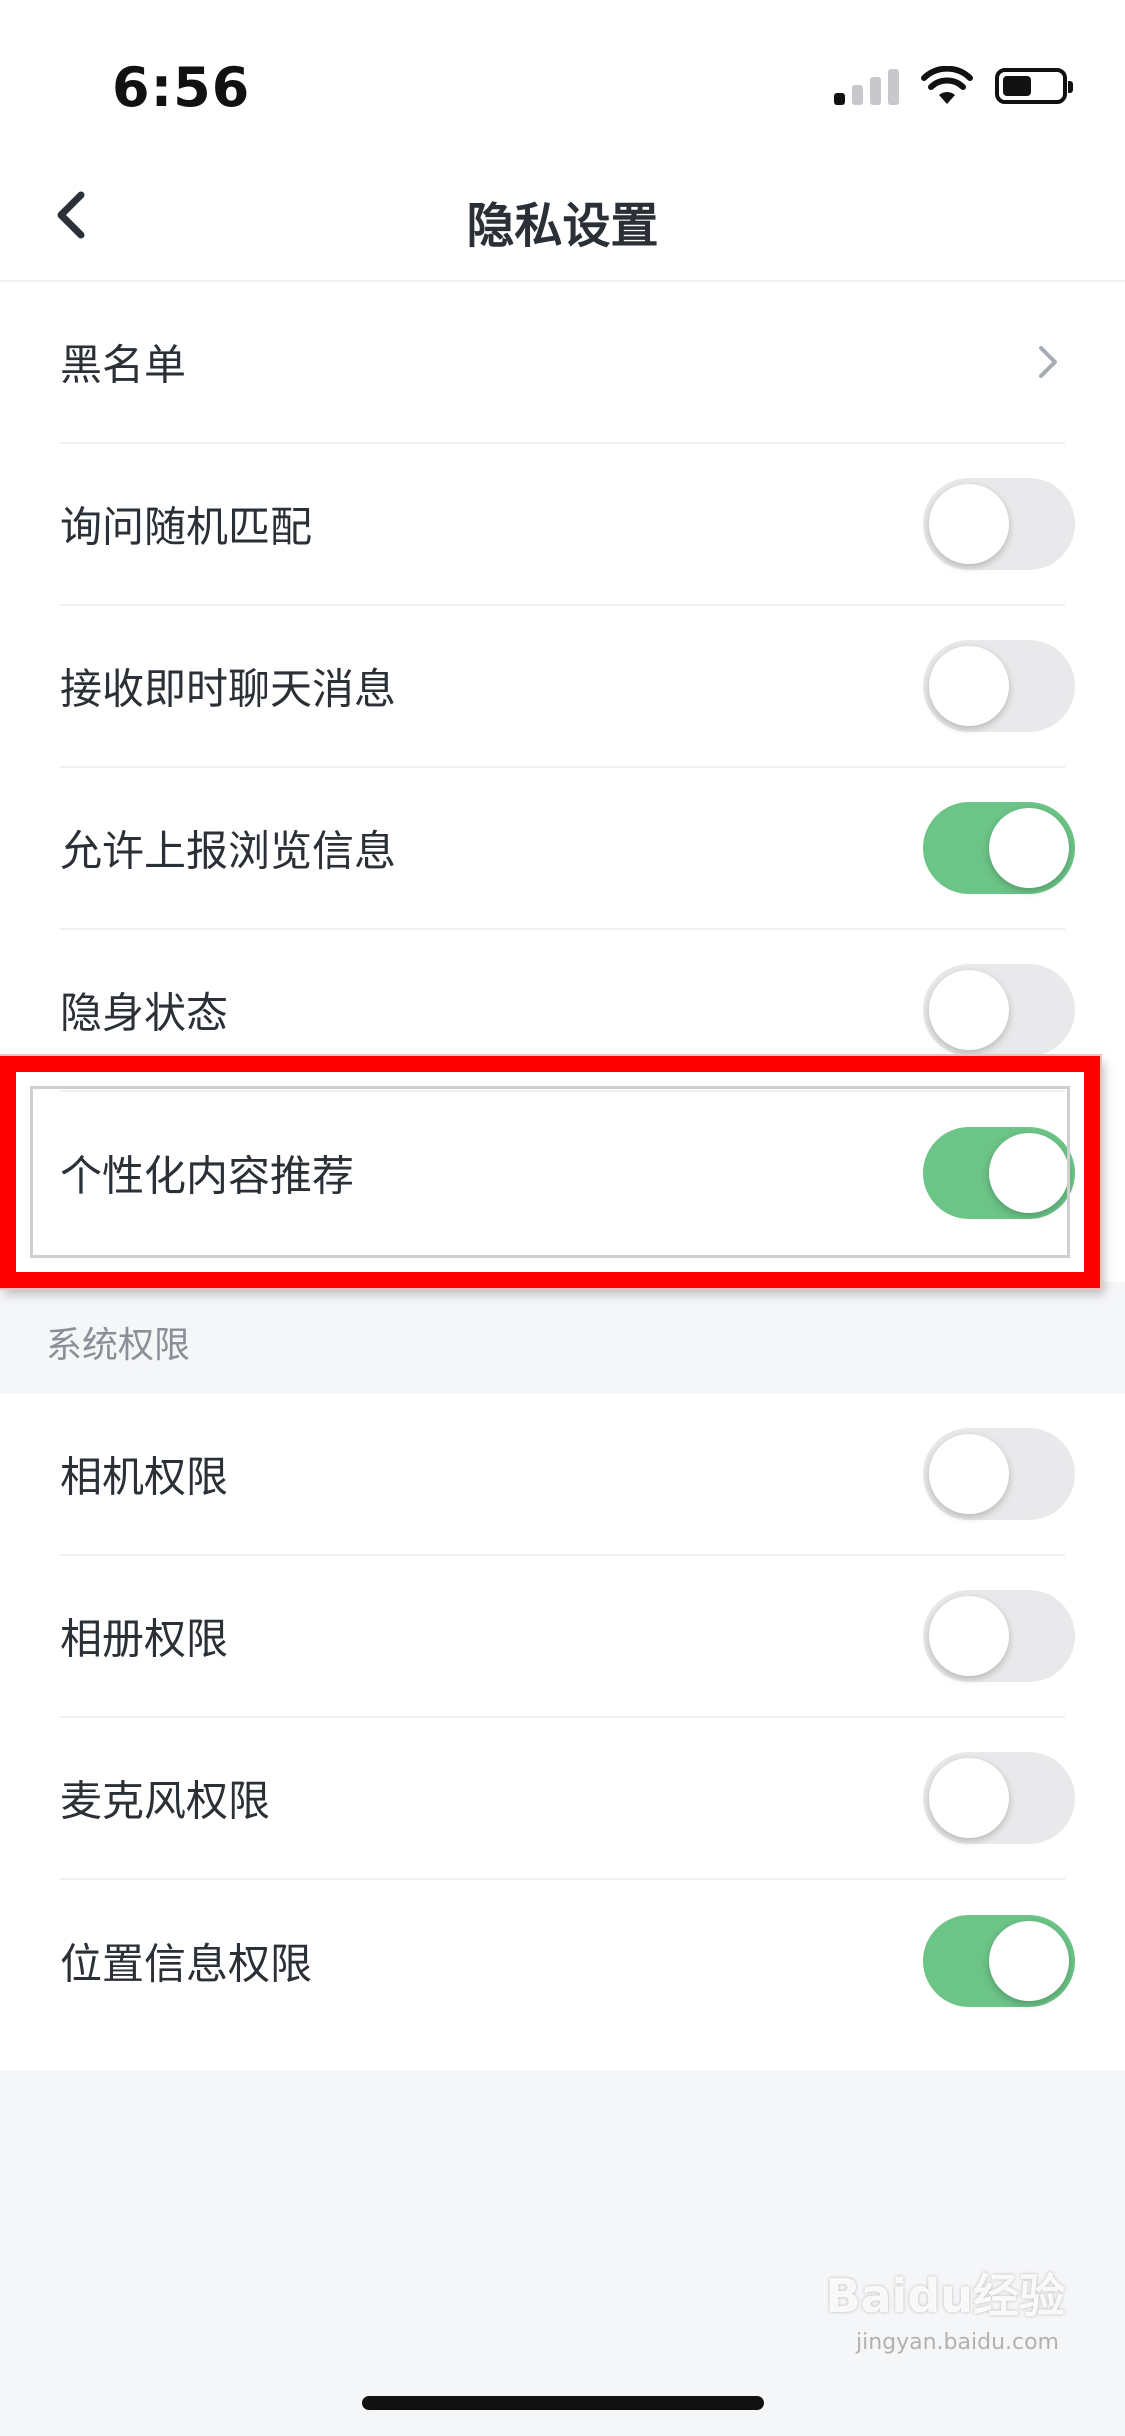  What do you see at coordinates (999, 848) in the screenshot?
I see `report-browsing-toggle` at bounding box center [999, 848].